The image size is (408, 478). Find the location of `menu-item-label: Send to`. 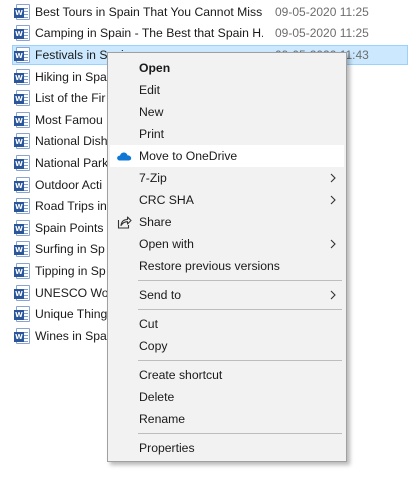

menu-item-label: Send to is located at coordinates (160, 295).